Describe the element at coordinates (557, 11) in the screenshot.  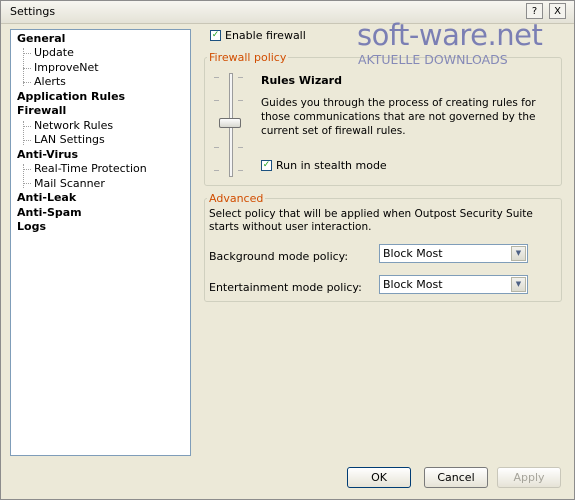
I see `close-button: X` at that location.